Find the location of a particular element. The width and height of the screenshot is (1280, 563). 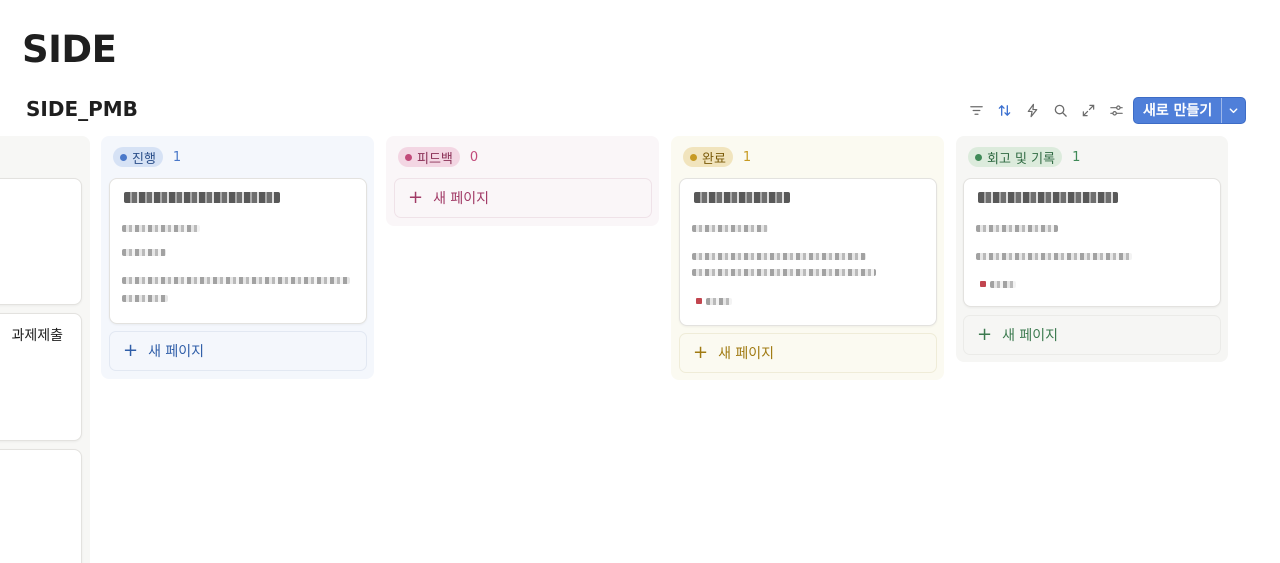

settings-icon is located at coordinates (1116, 110).